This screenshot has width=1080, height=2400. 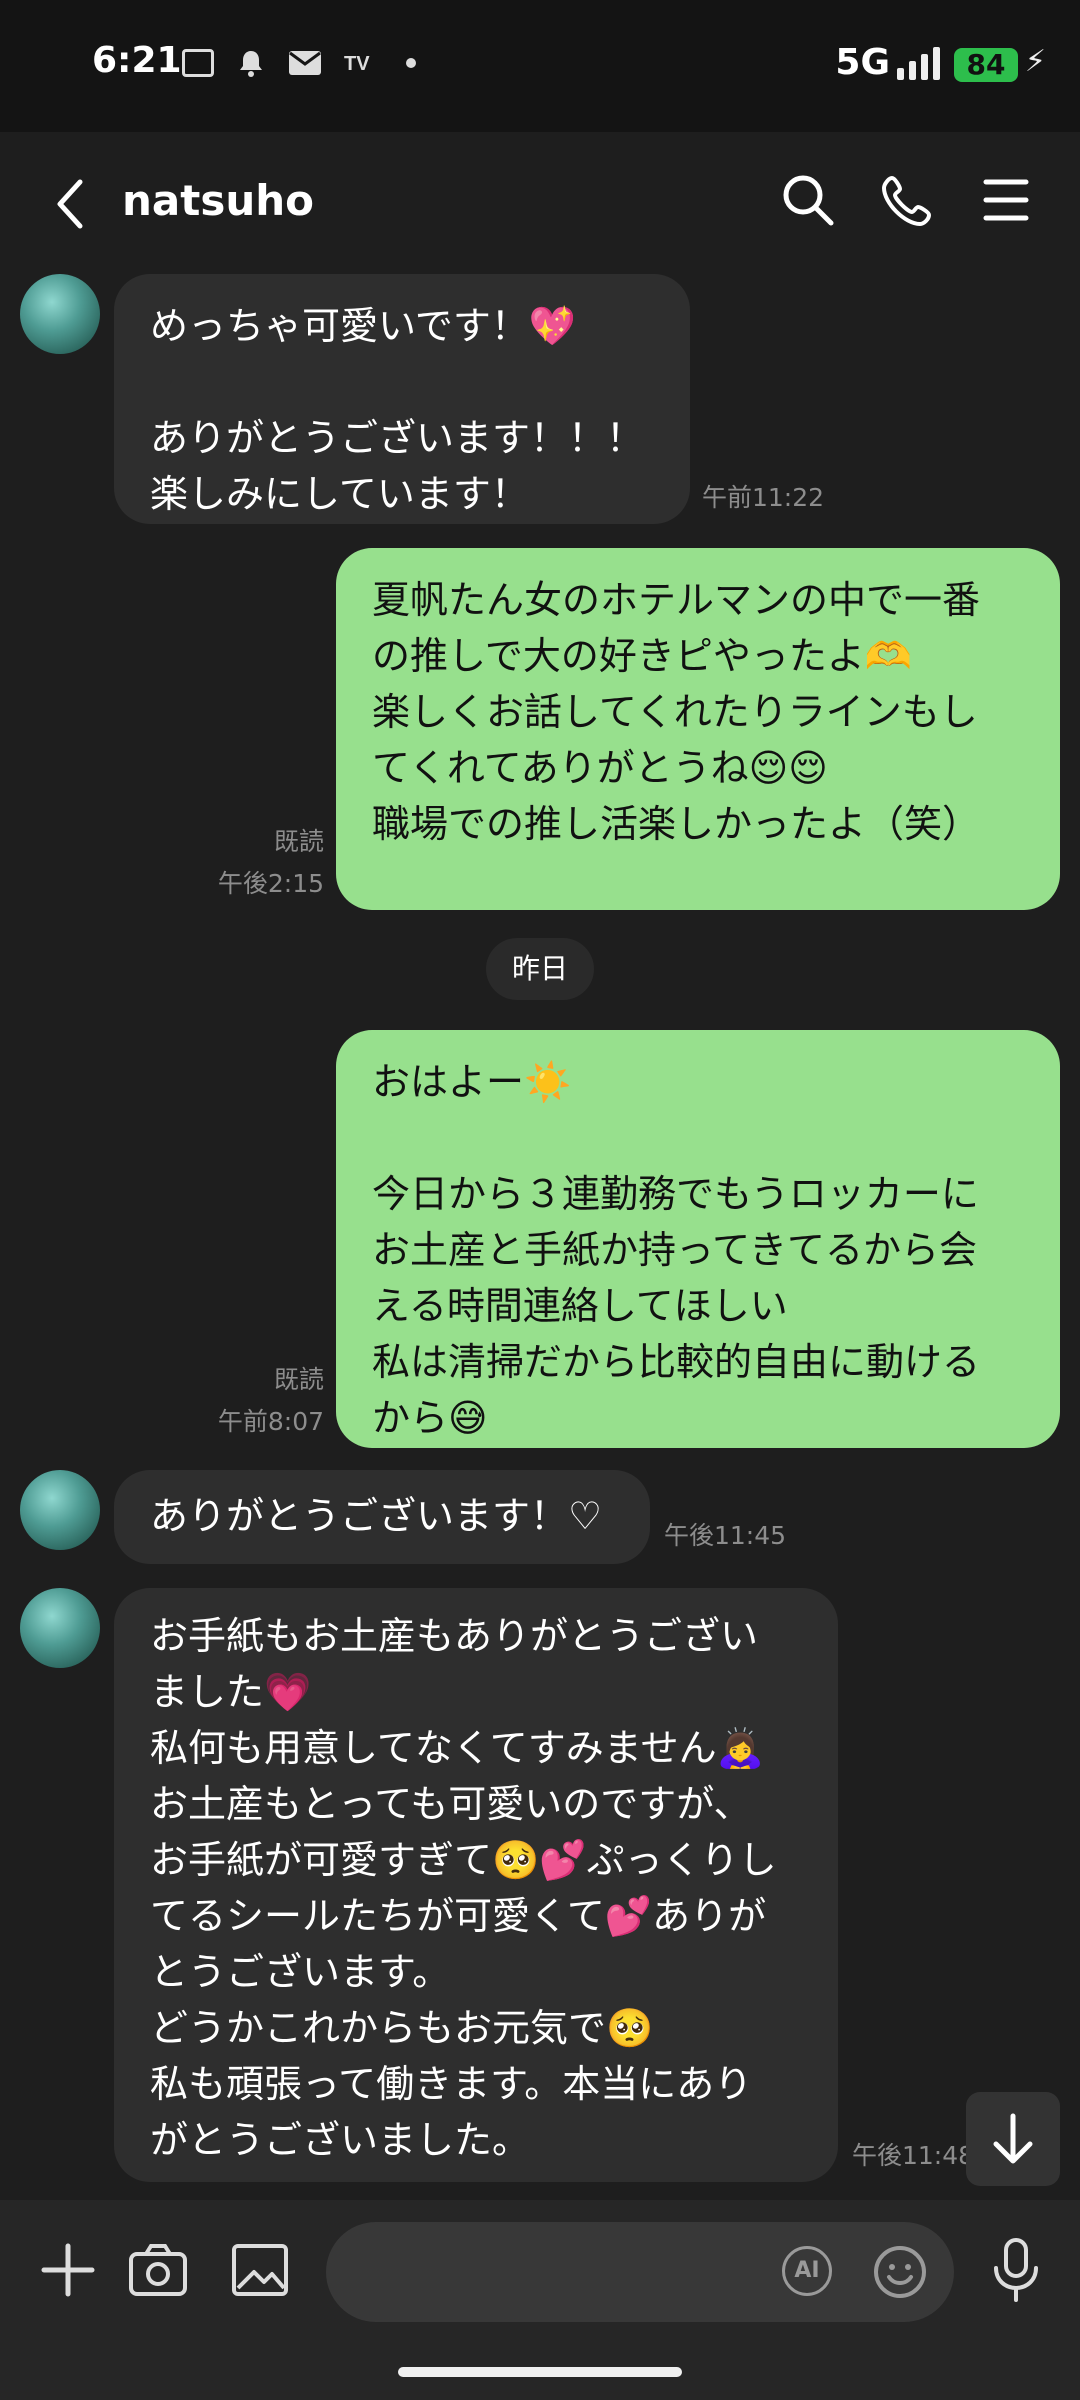 What do you see at coordinates (1035, 61) in the screenshot?
I see `charging-icon: ⚡` at bounding box center [1035, 61].